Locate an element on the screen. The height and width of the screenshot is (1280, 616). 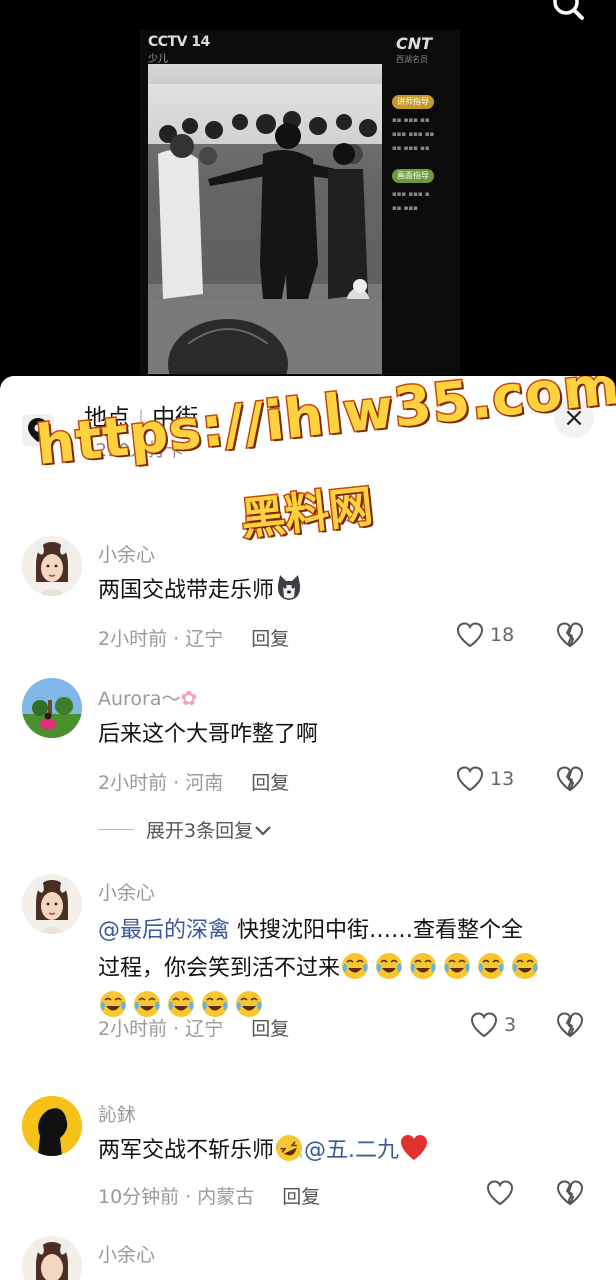
comment-text-body: 两军交战不斩乐师 is located at coordinates (186, 1150).